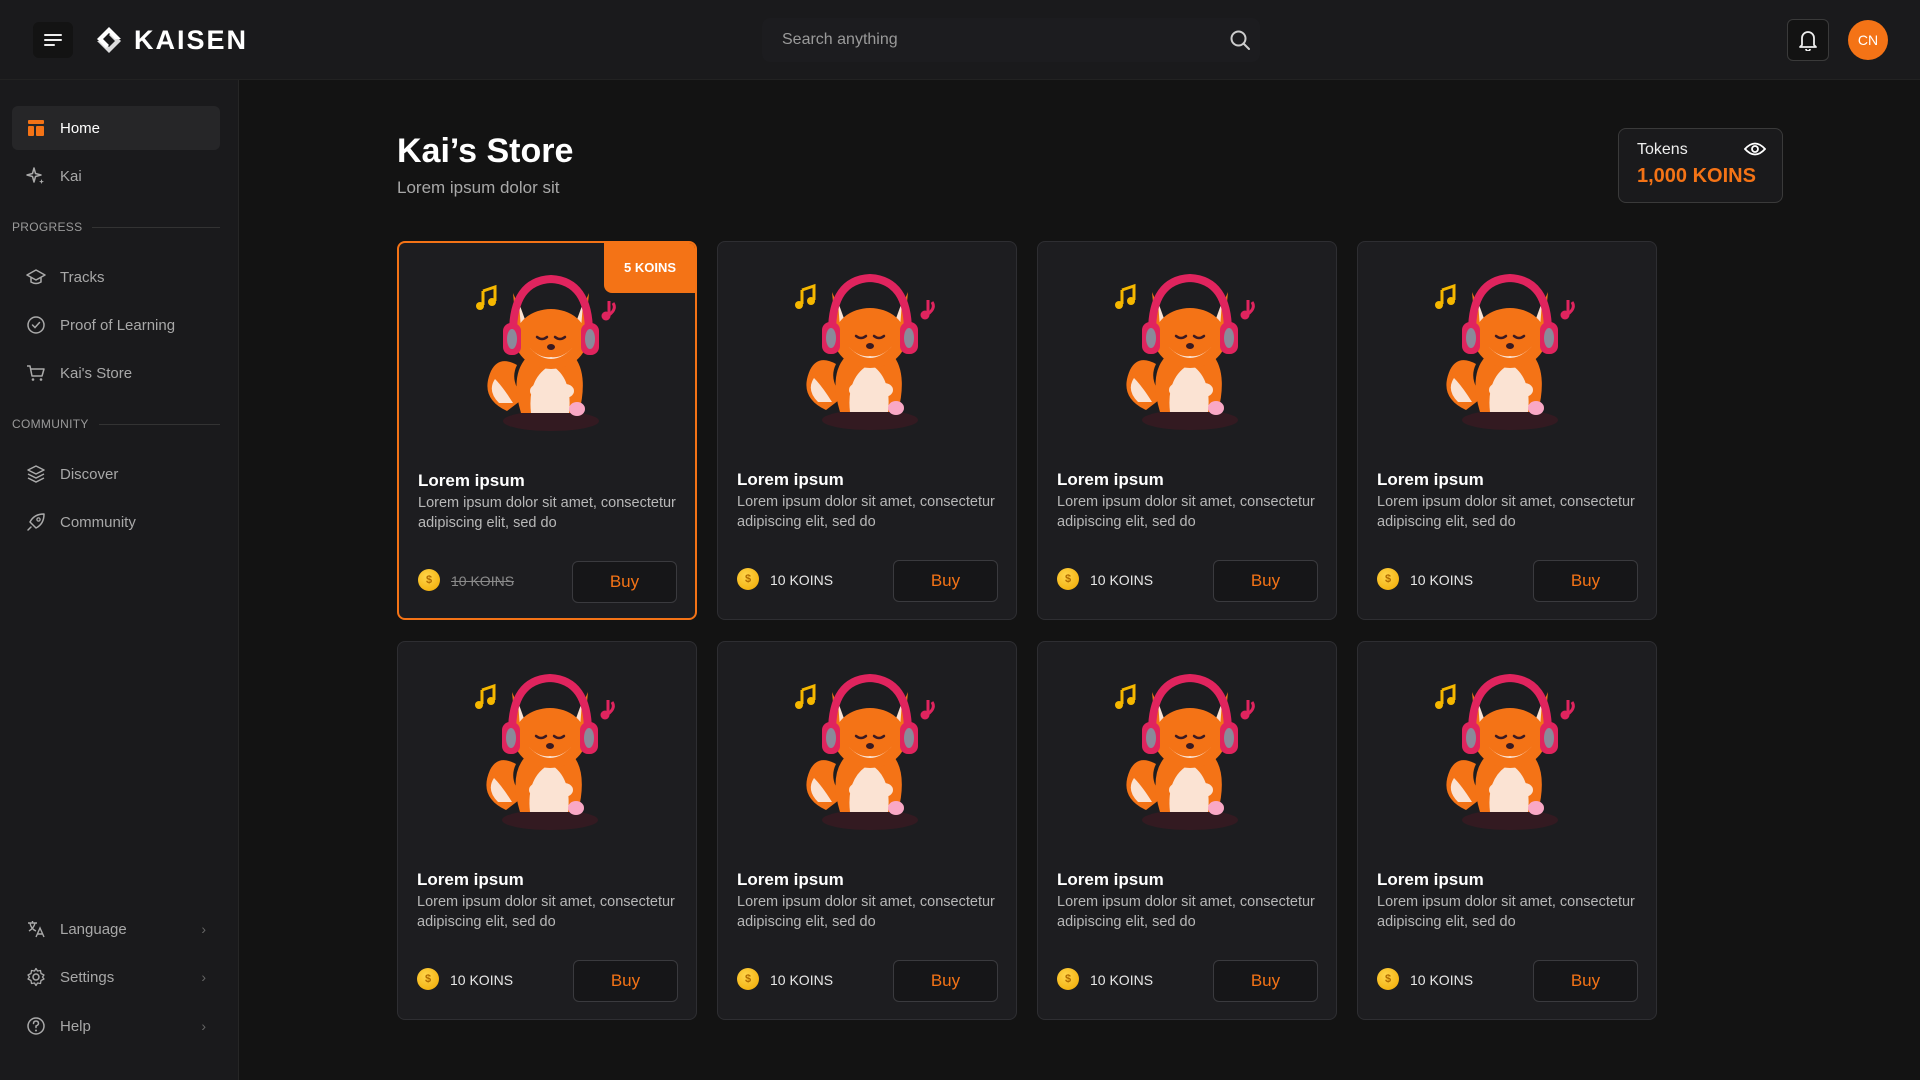 The image size is (1920, 1080). What do you see at coordinates (36, 977) in the screenshot?
I see `gear-icon` at bounding box center [36, 977].